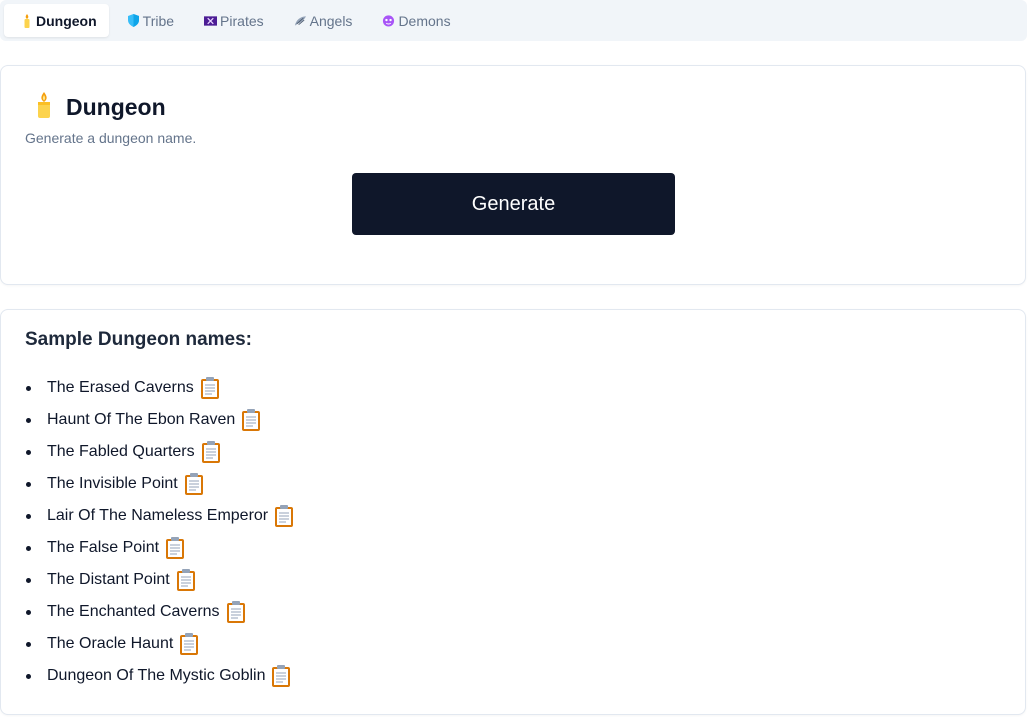 Image resolution: width=1029 pixels, height=717 pixels. Describe the element at coordinates (138, 339) in the screenshot. I see `samples-heading: Sample Dungeon names:` at that location.